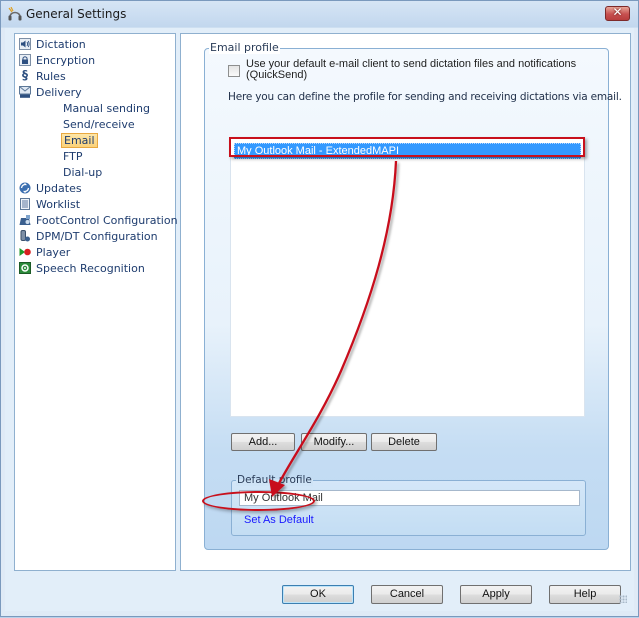 The height and width of the screenshot is (618, 639). I want to click on email-profile-legend: Email profile, so click(244, 47).